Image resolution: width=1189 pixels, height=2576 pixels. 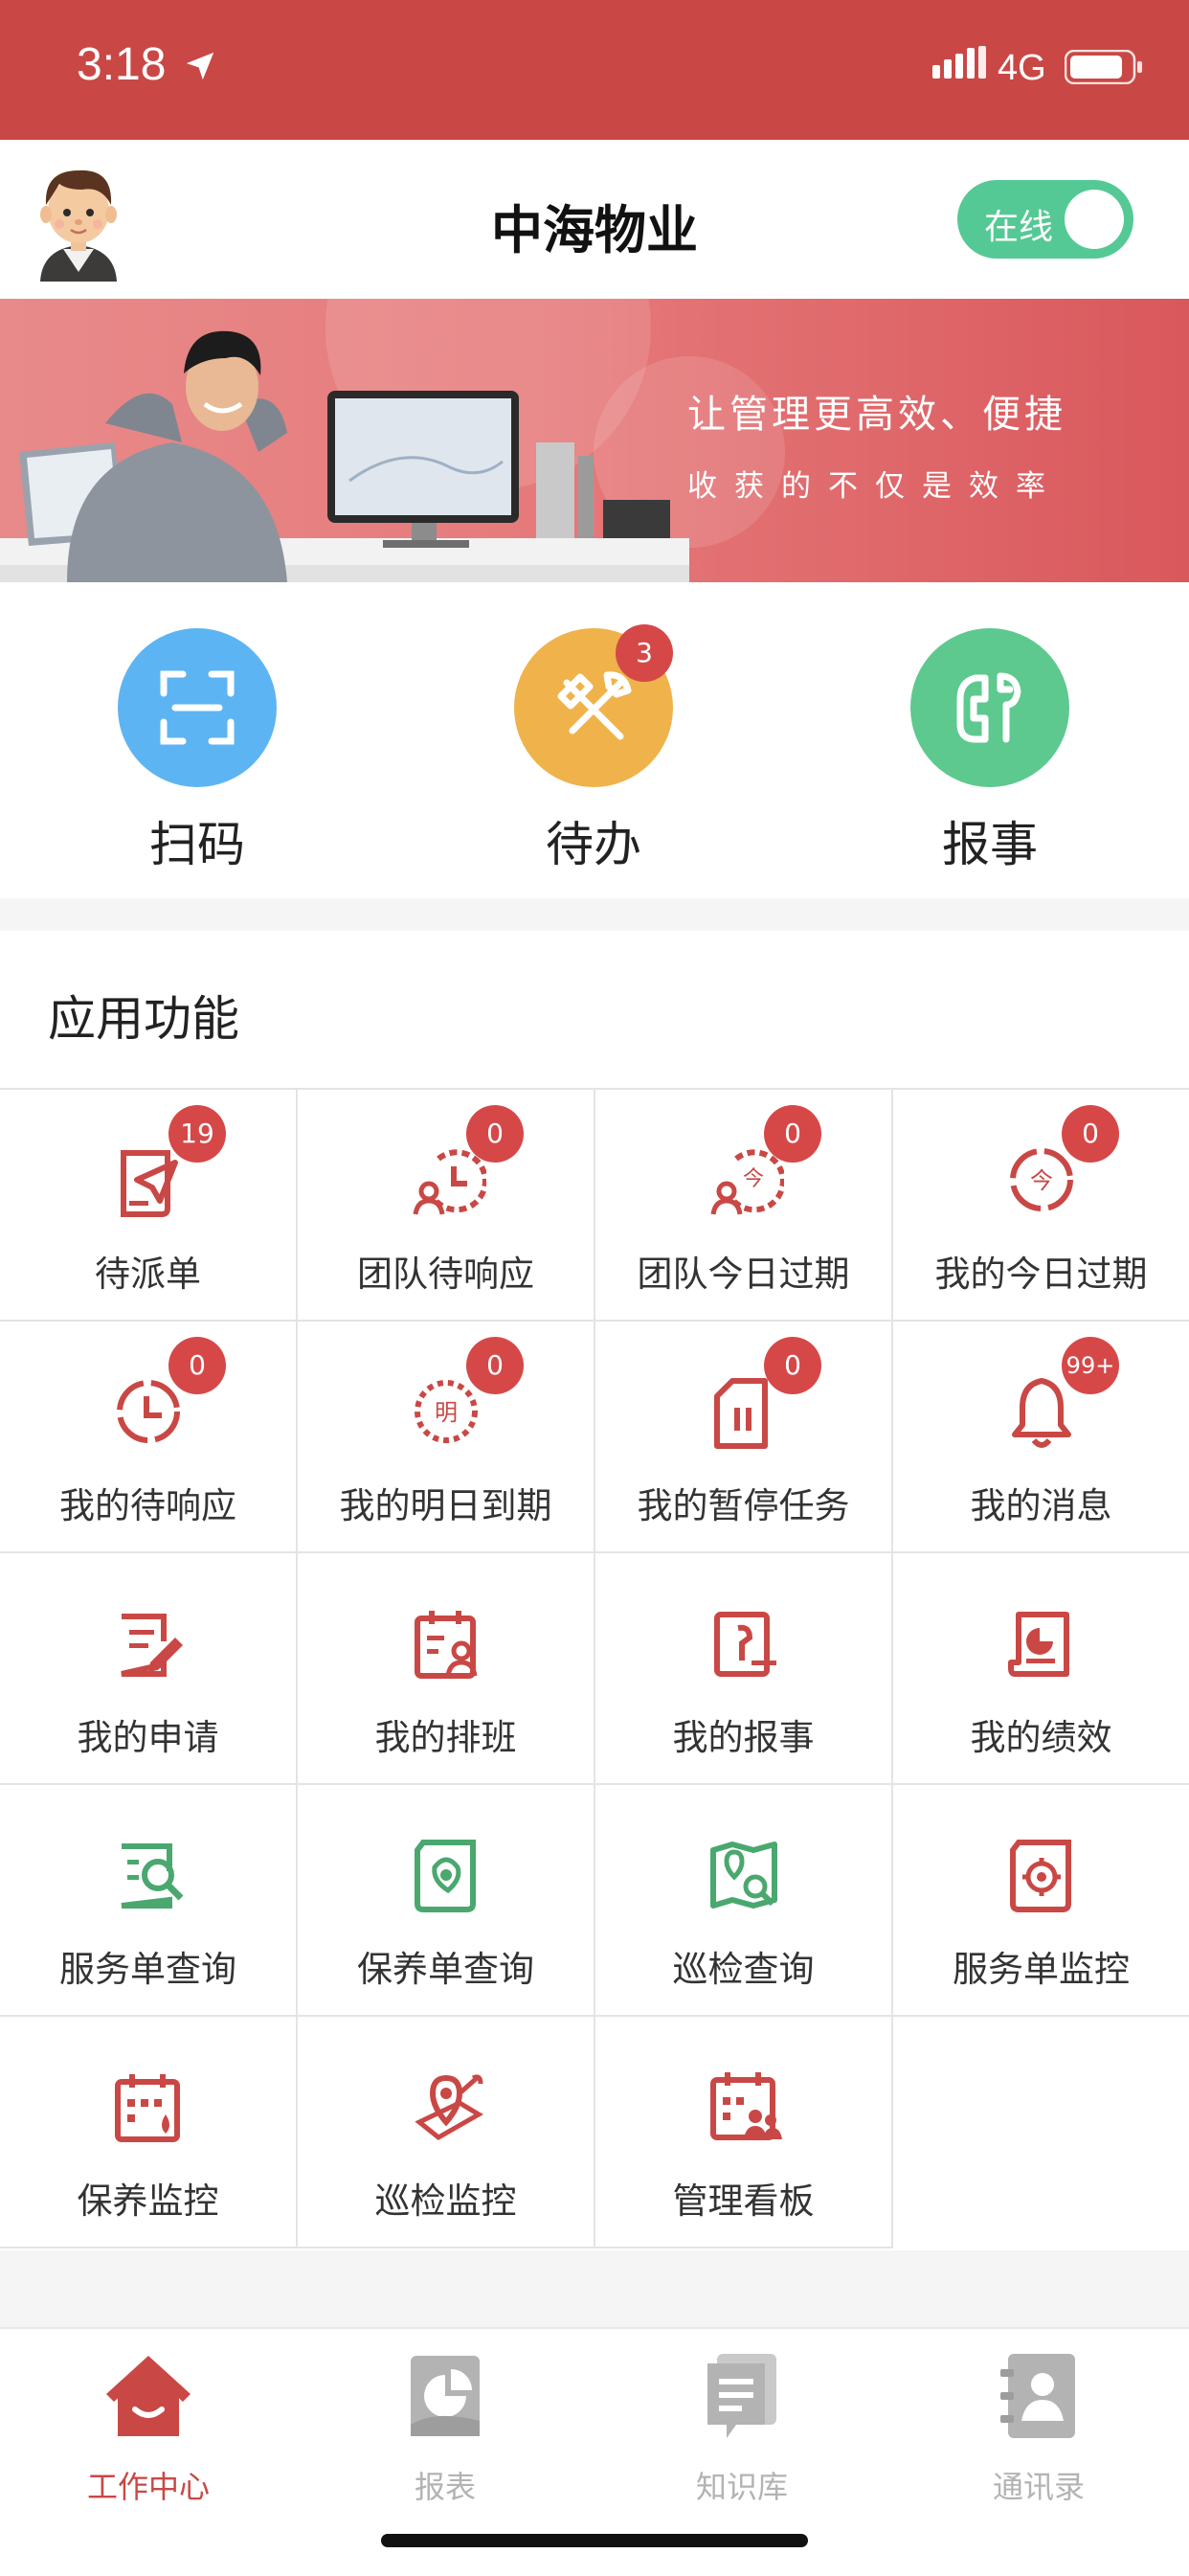 I want to click on app-tile-label: 我的报事, so click(x=743, y=1737).